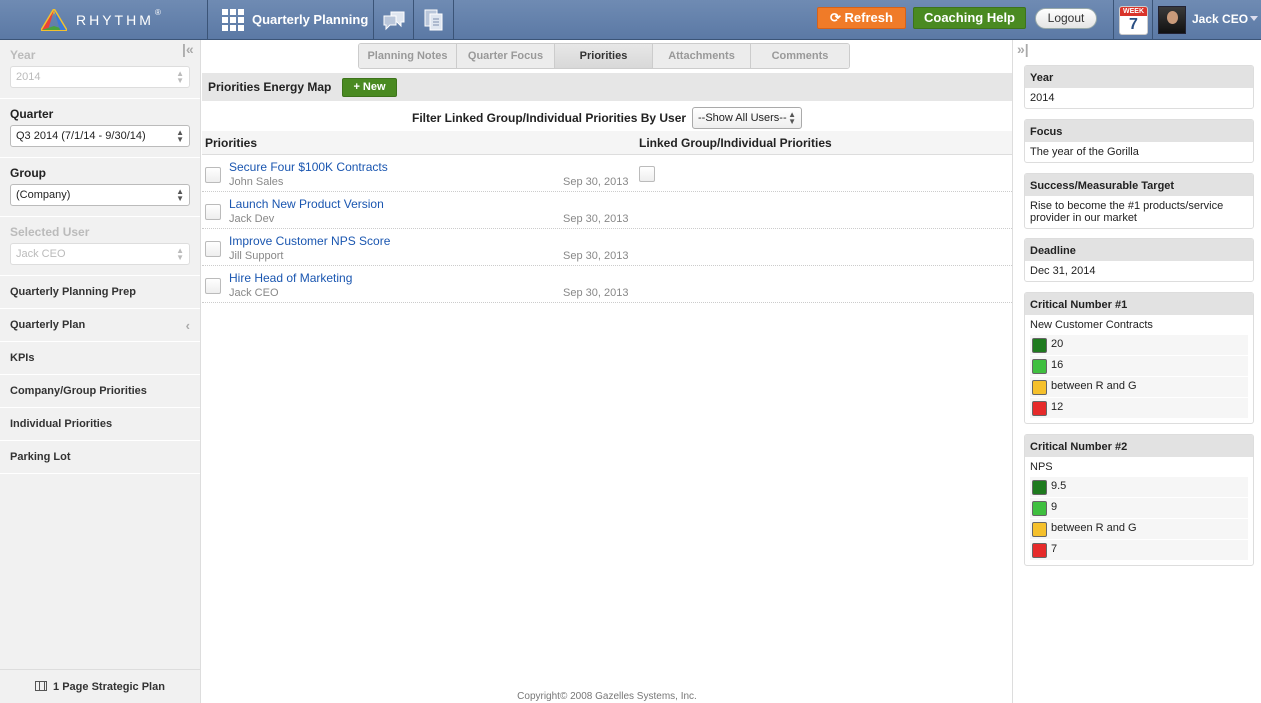 This screenshot has height=703, width=1261. I want to click on week-label: WEEK, so click(1133, 11).